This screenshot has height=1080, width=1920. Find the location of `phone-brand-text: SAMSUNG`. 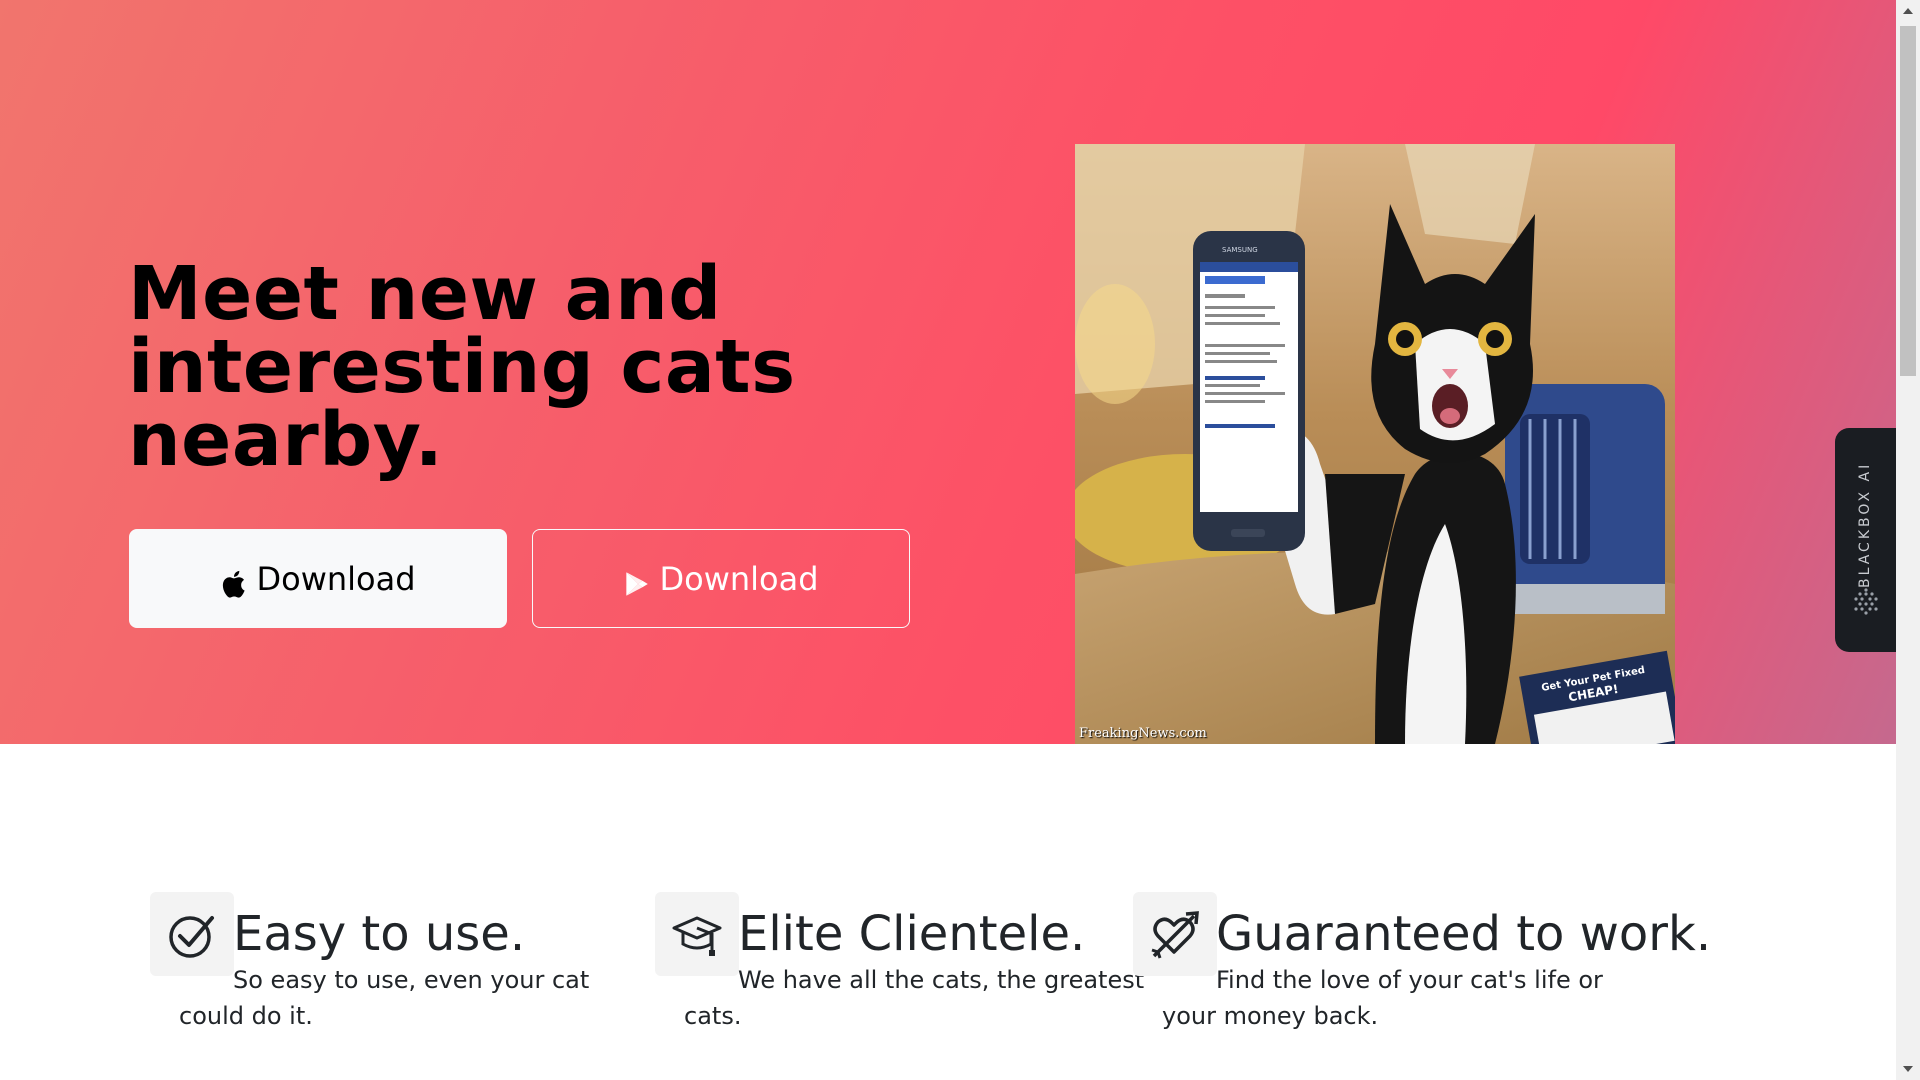

phone-brand-text: SAMSUNG is located at coordinates (1240, 250).